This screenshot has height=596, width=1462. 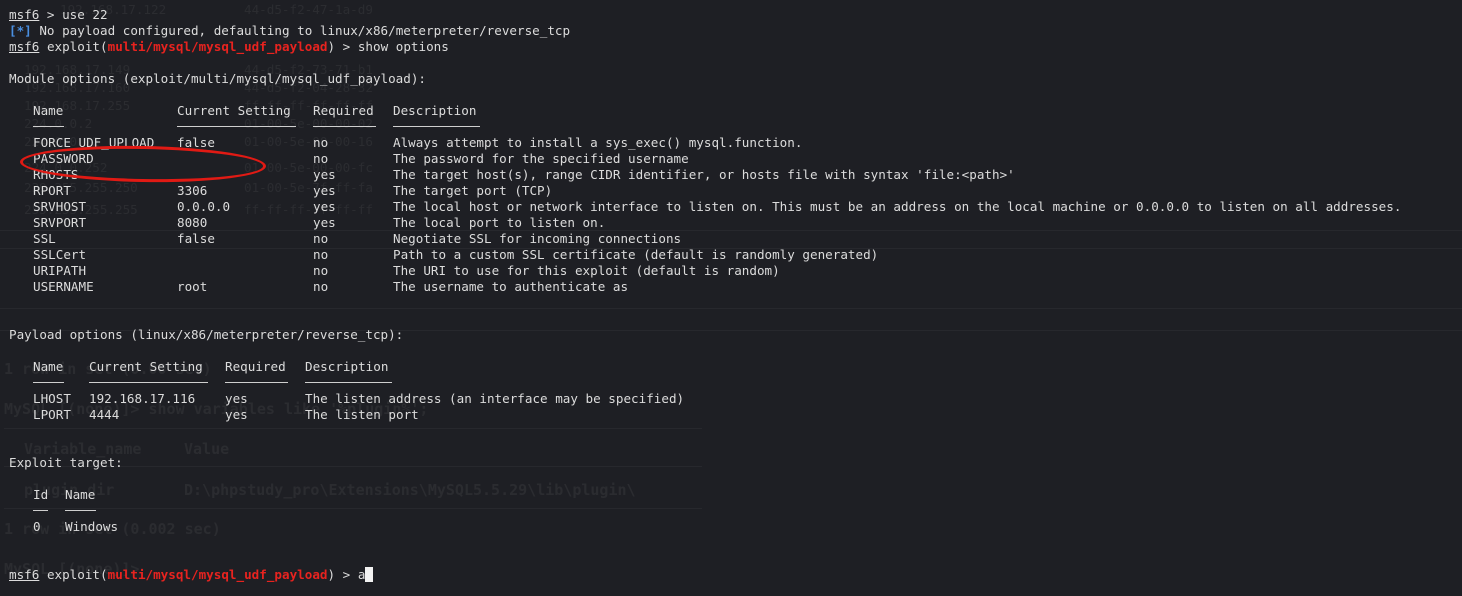 I want to click on option-name: USERNAME, so click(x=63, y=286).